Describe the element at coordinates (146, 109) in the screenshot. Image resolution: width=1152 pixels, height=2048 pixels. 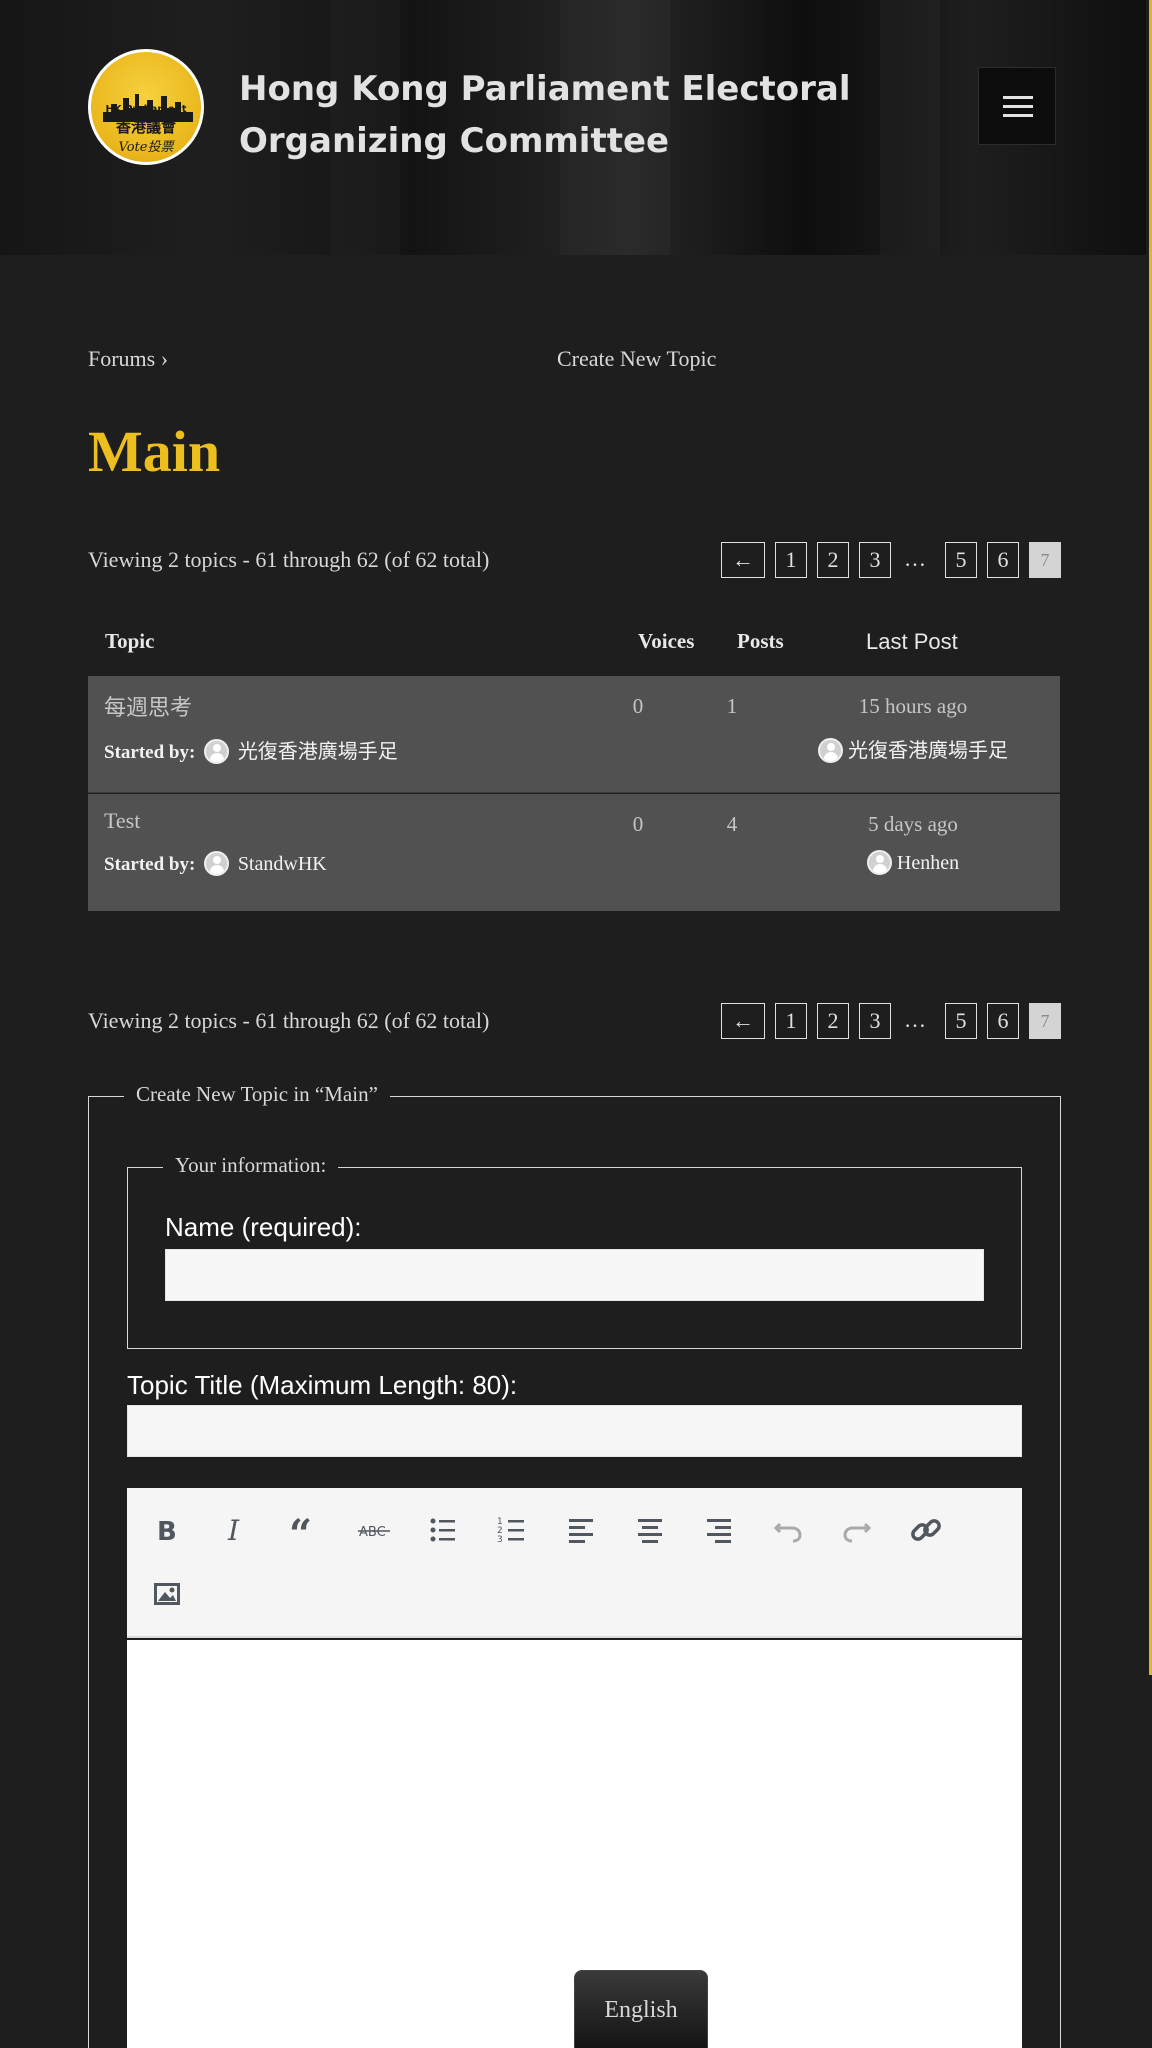
I see `logo-text-english: HK Parliament` at that location.